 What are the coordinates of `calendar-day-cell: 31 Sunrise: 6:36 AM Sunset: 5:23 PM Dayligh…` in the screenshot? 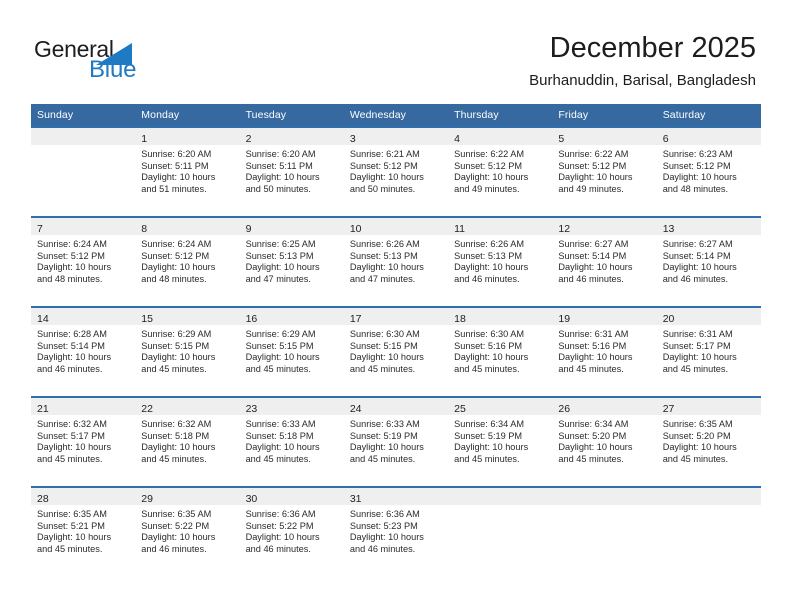 It's located at (396, 531).